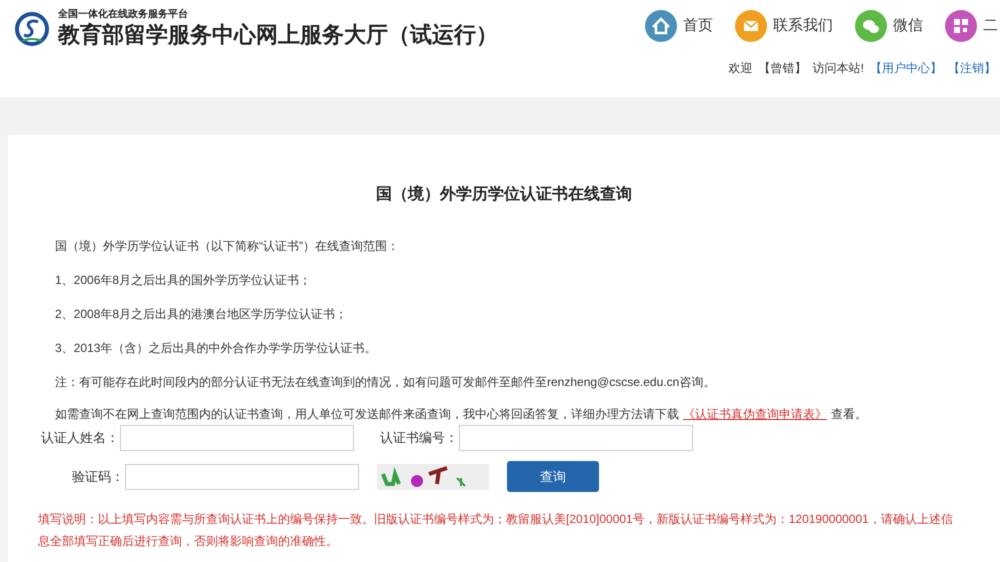 The width and height of the screenshot is (1000, 562). I want to click on mail-icon, so click(751, 26).